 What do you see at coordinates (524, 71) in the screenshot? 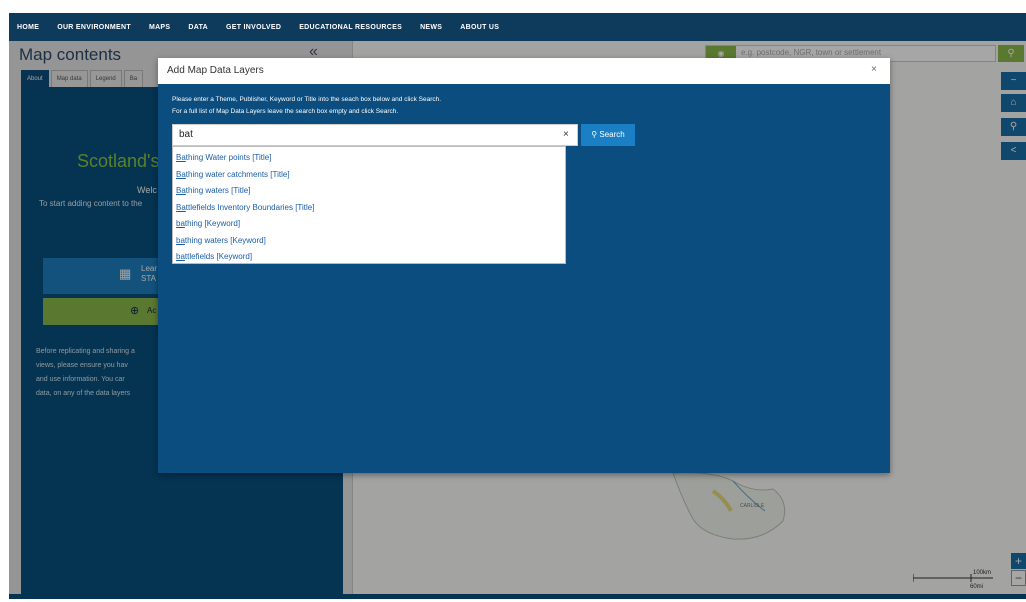
I see `dialog-header: Add Map Data Layers ×` at bounding box center [524, 71].